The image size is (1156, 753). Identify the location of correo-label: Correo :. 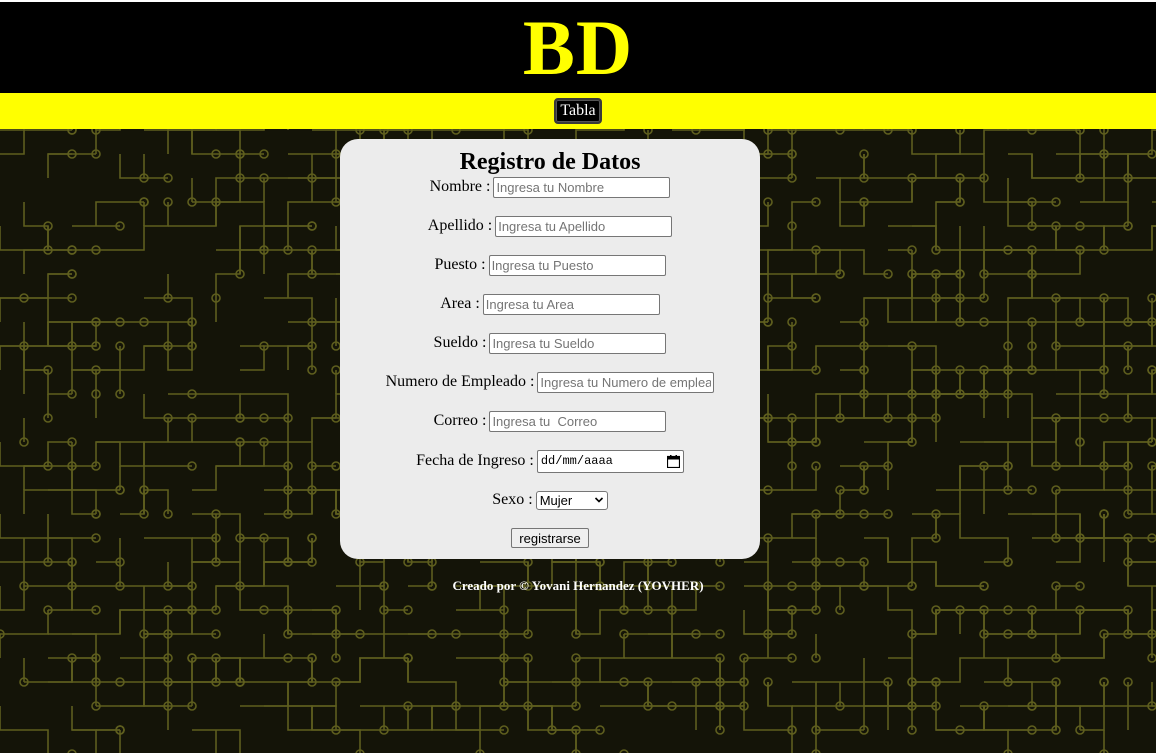
(460, 420).